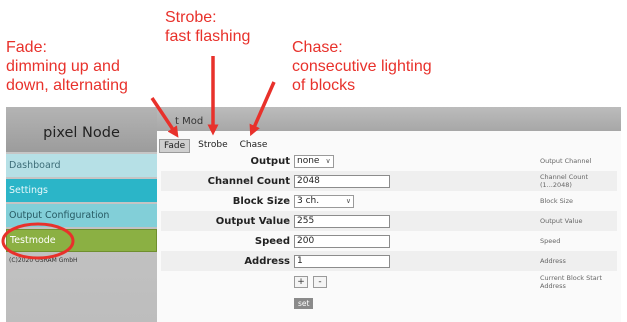 This screenshot has height=322, width=627. What do you see at coordinates (43, 260) in the screenshot?
I see `copyright-text: (C)2020 OSRAM GmbH` at bounding box center [43, 260].